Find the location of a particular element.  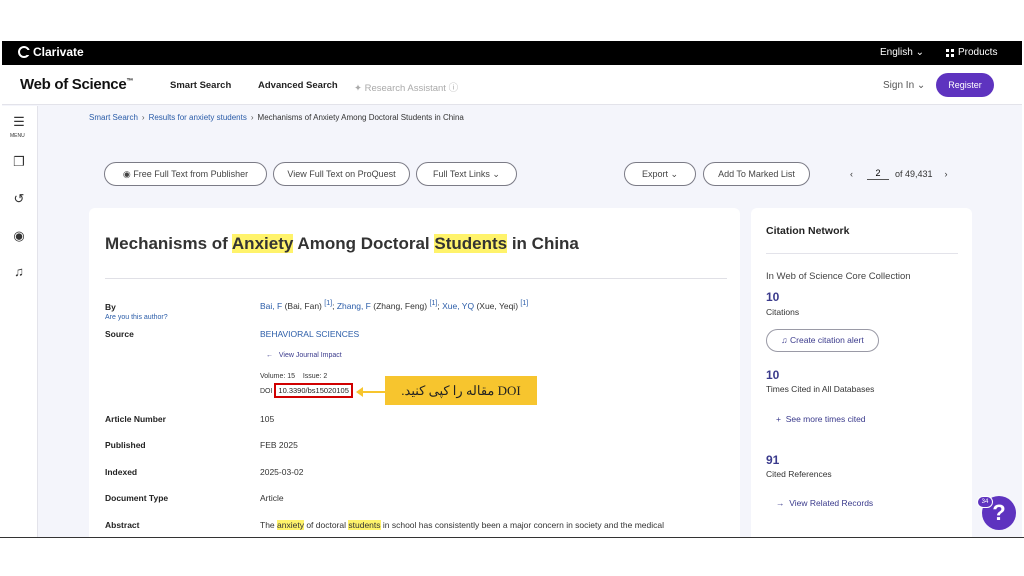

journal-impact-label: View Journal Impact is located at coordinates (310, 355).